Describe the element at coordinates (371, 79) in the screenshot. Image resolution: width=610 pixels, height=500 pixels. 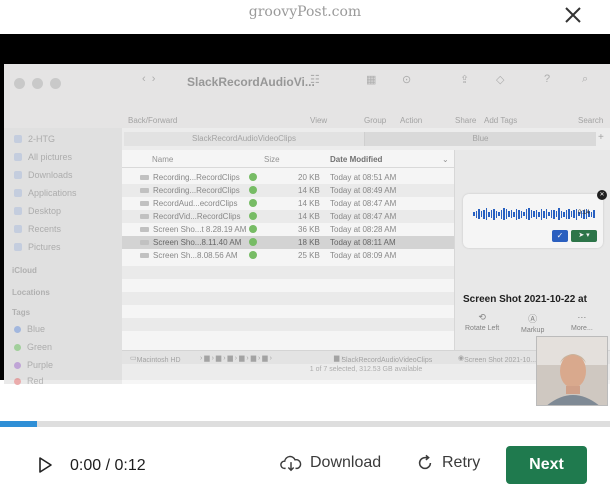
I see `group-icon: ▦` at that location.